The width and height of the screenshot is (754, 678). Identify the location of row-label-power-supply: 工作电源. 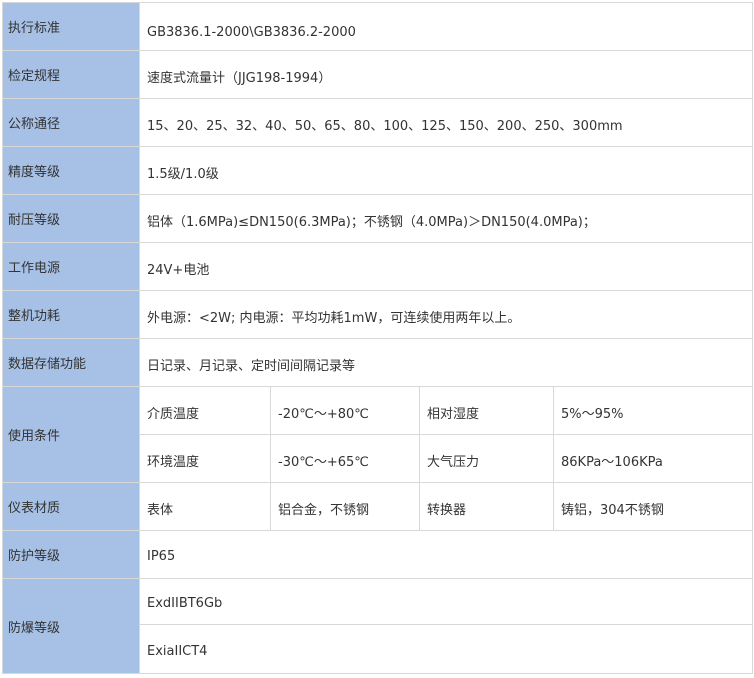
(71, 266).